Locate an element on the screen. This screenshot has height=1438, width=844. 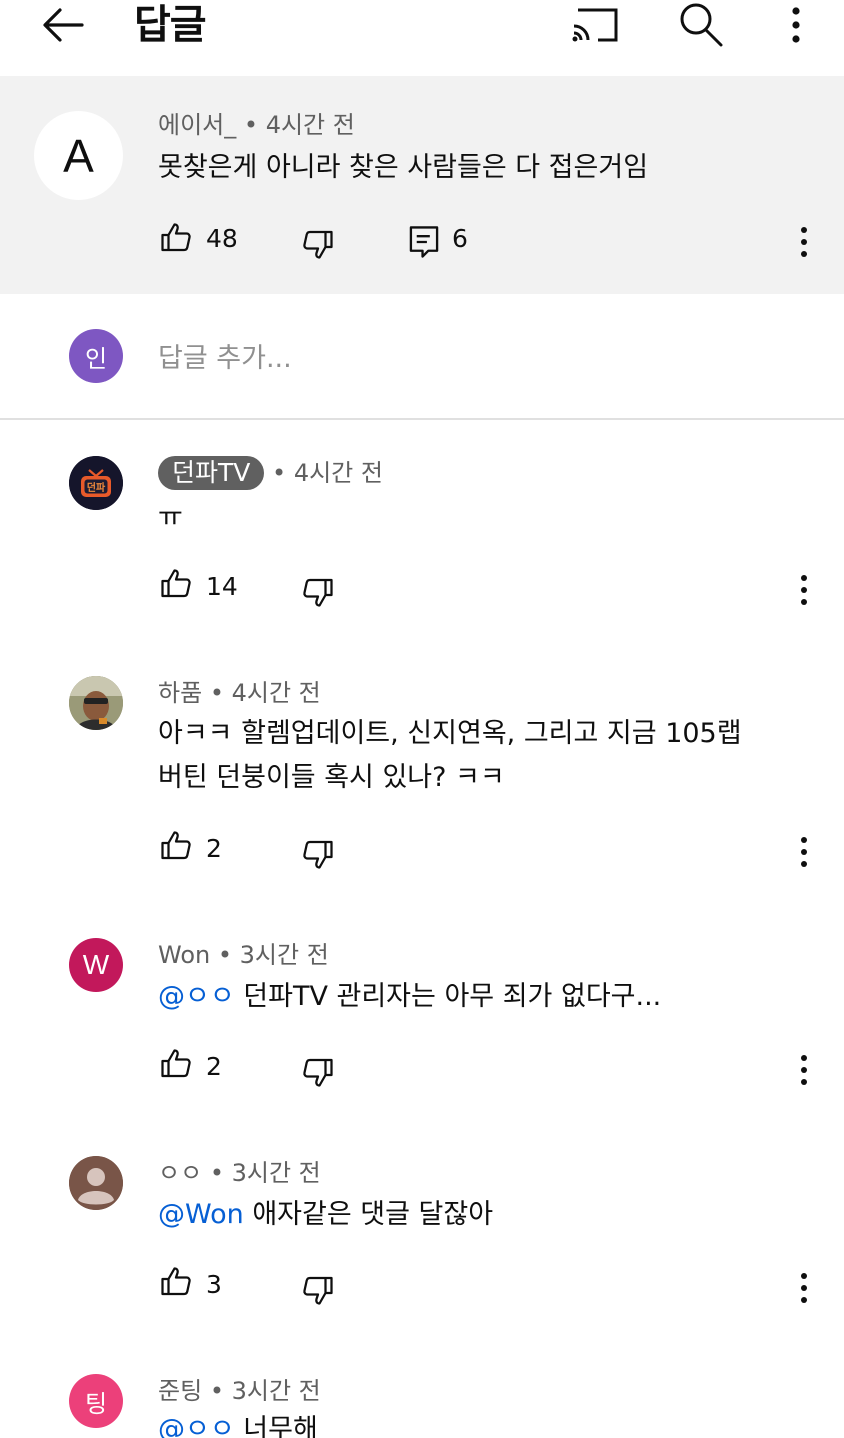
comment-text: @ㅇㅇ 너무해 is located at coordinates (238, 1423).